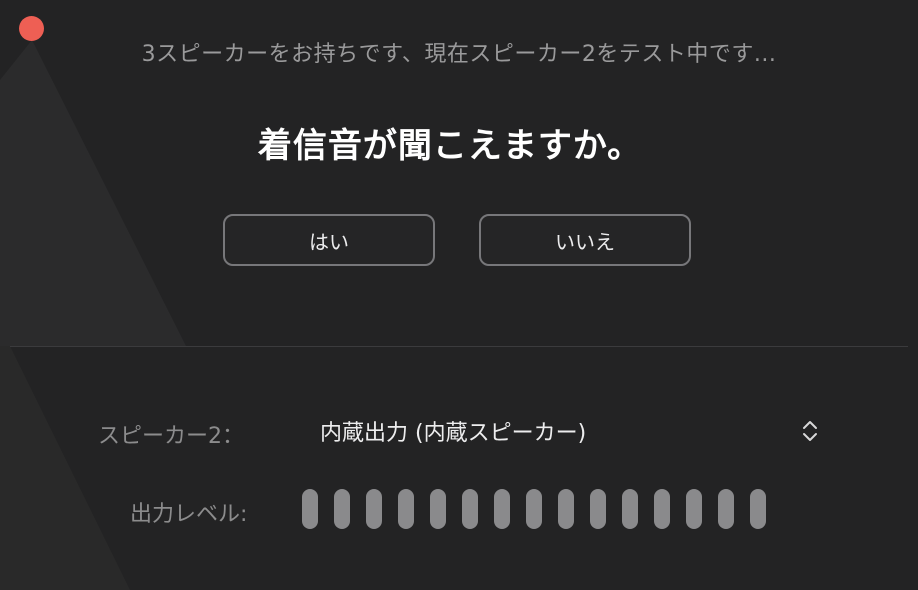  What do you see at coordinates (450, 146) in the screenshot?
I see `question-heading: 着信音が聞こえますか。` at bounding box center [450, 146].